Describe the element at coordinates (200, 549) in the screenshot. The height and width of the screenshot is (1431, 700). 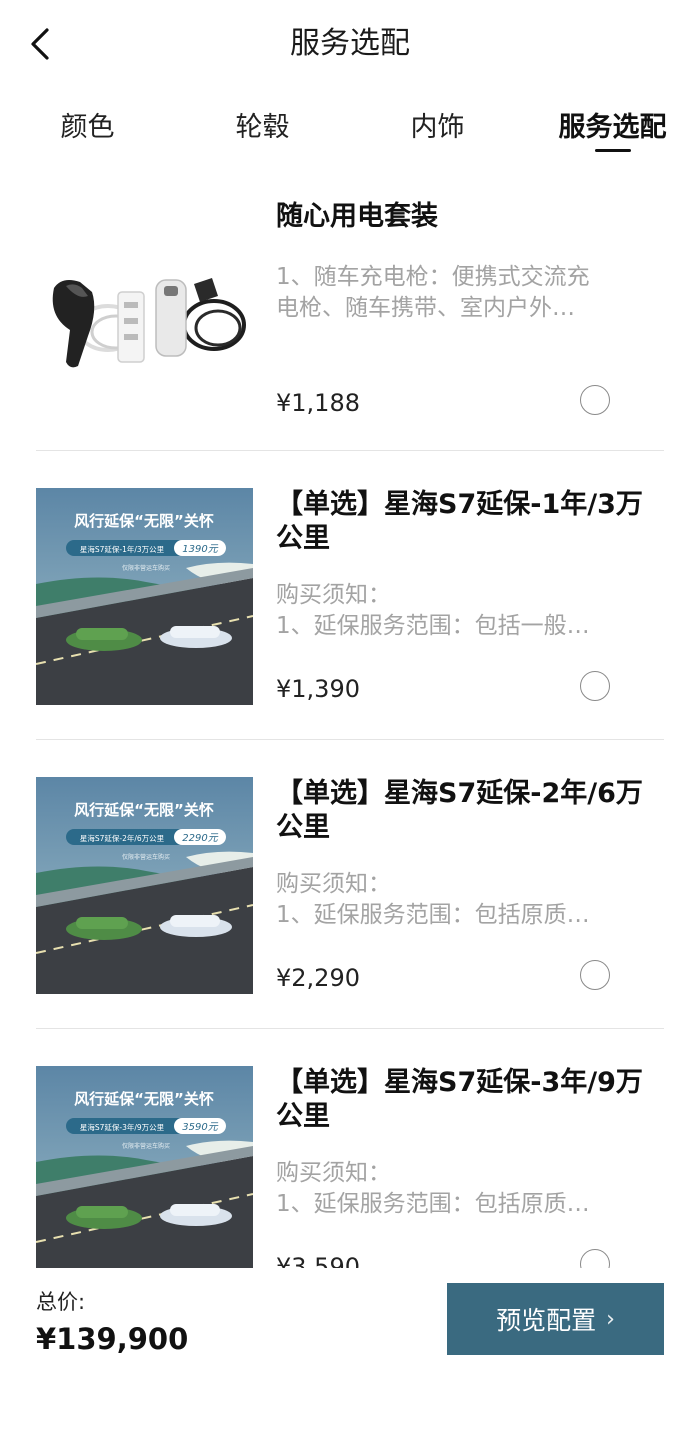
I see `banner-price: 1390元` at that location.